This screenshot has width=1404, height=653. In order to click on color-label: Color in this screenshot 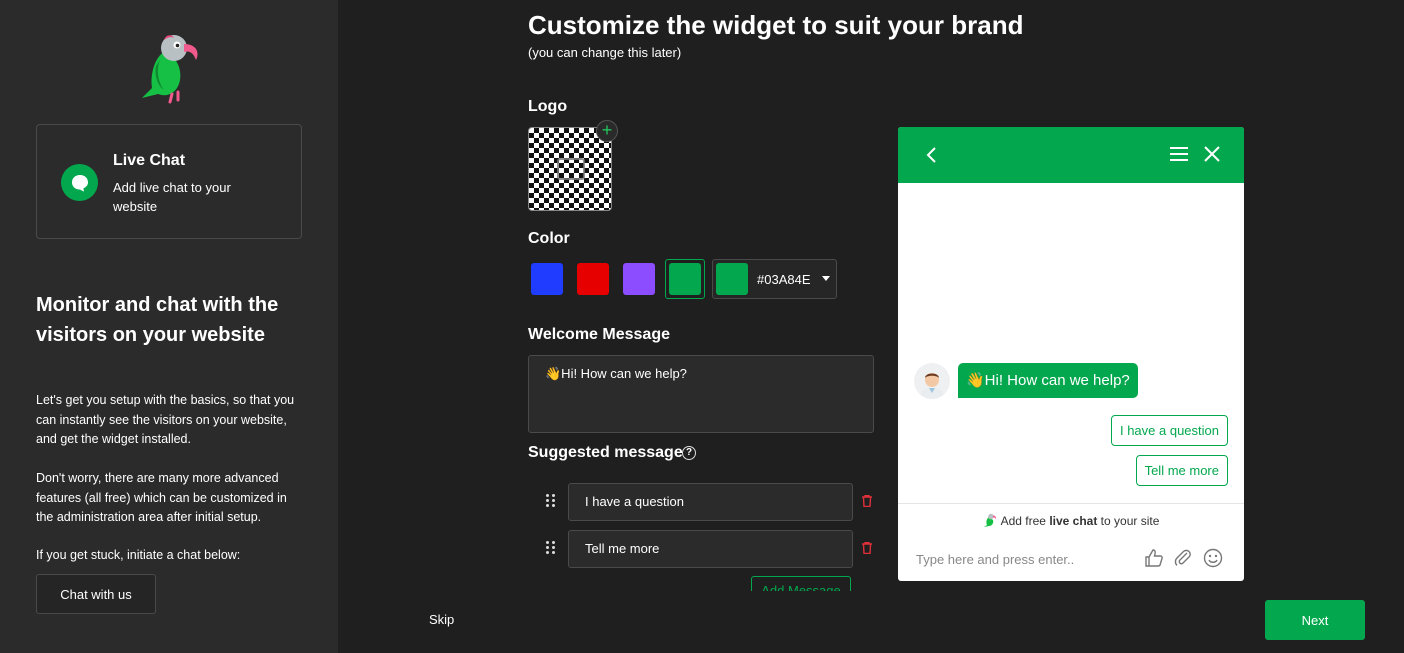, I will do `click(549, 238)`.